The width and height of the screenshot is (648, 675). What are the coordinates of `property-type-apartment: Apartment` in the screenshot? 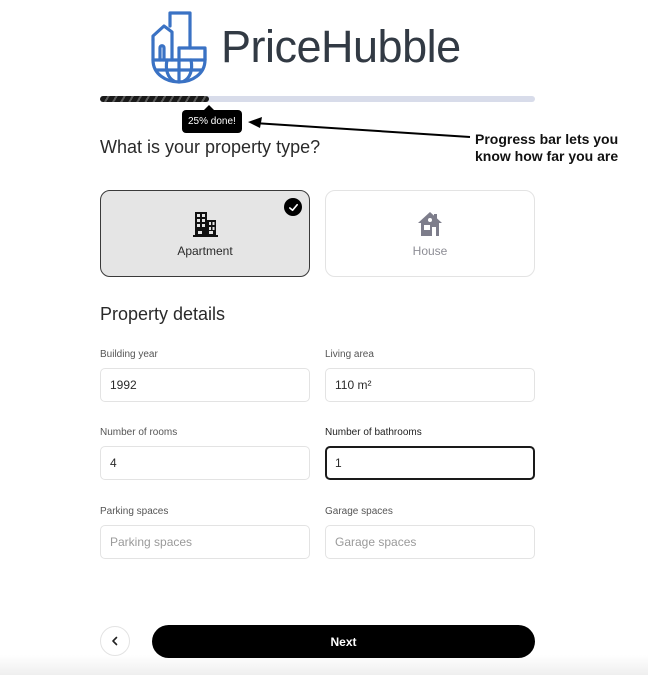 It's located at (205, 233).